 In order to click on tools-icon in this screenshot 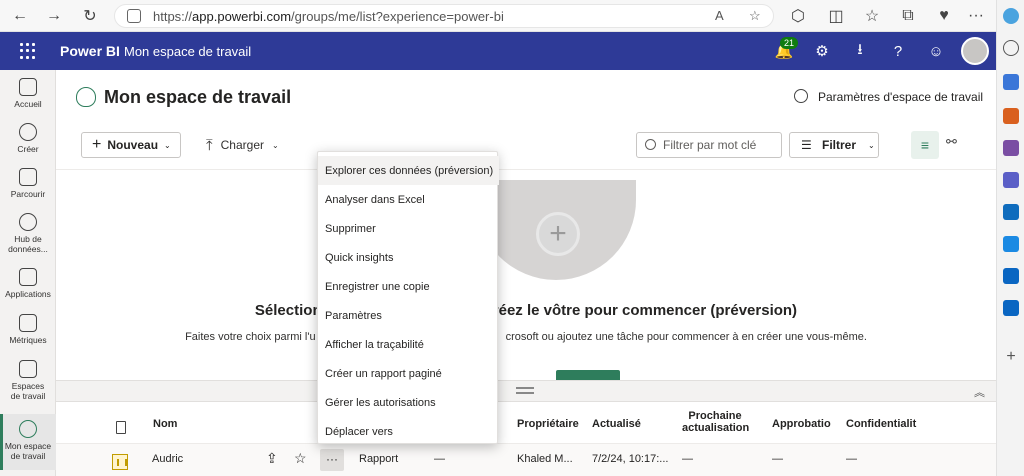, I will do `click(1011, 116)`.